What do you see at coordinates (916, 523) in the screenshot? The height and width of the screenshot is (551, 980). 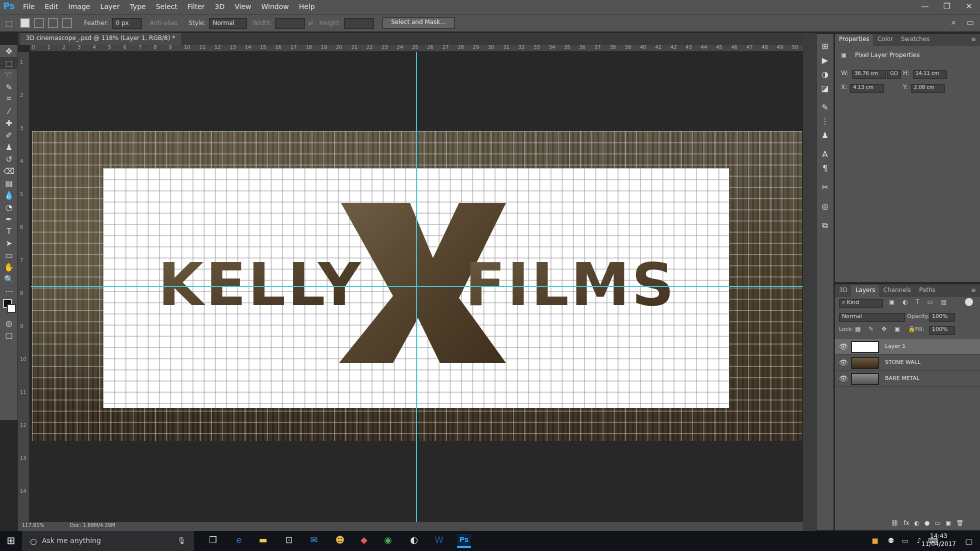 I see `layer-mask-icon: ◐` at bounding box center [916, 523].